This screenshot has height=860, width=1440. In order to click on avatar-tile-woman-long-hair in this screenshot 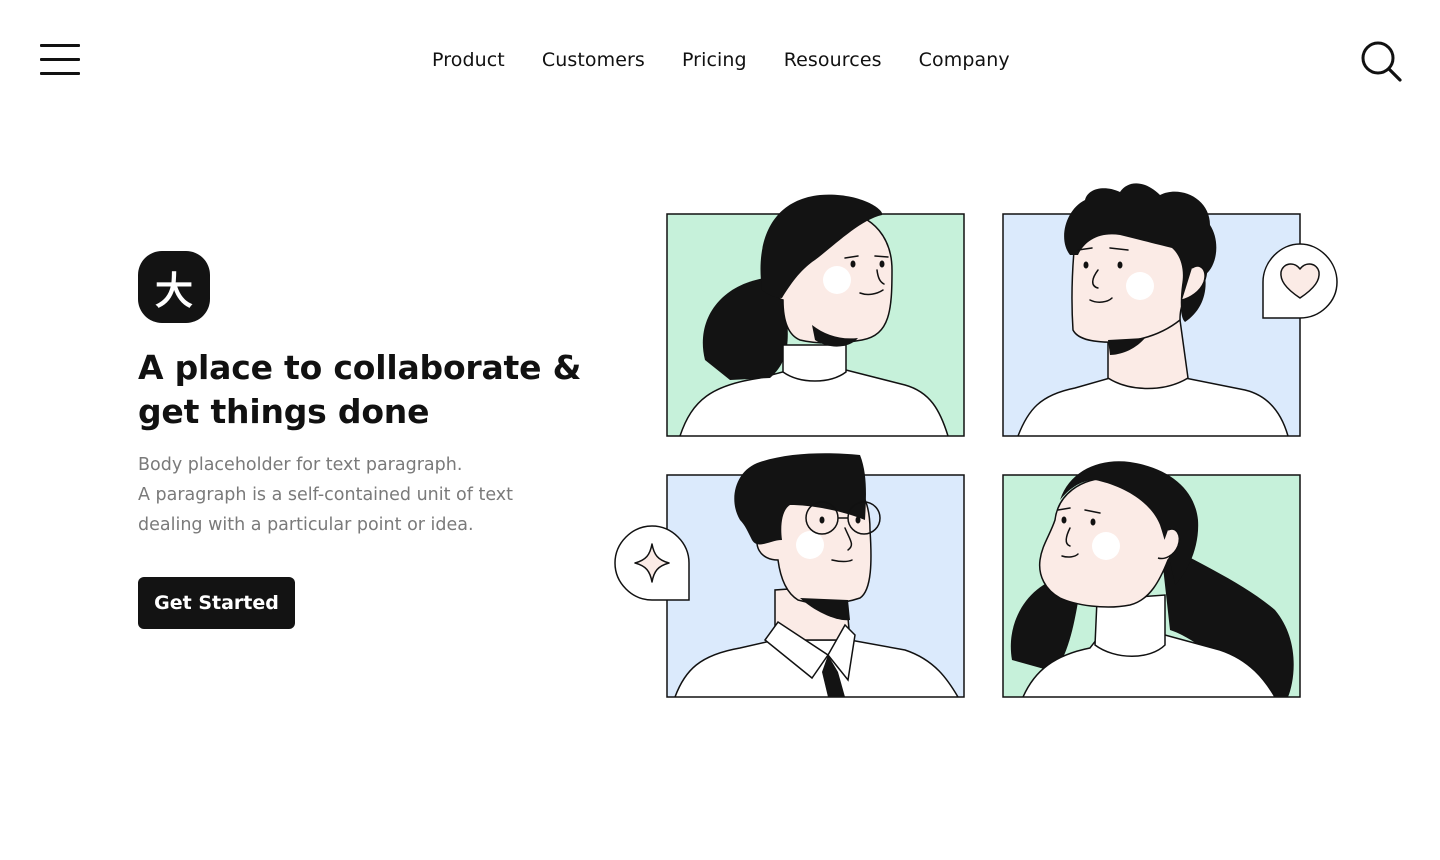, I will do `click(1151, 579)`.